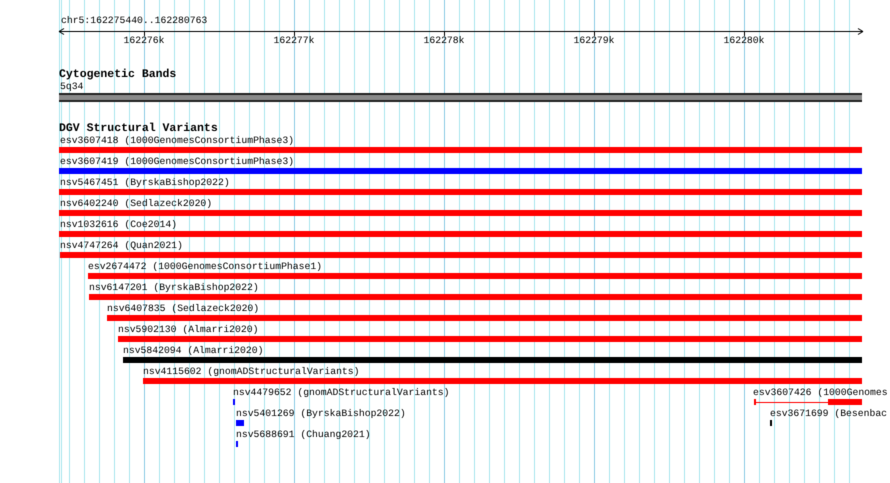 The width and height of the screenshot is (890, 483). I want to click on feature-label: nsv6402240 (Sedlazeck2020), so click(136, 203).